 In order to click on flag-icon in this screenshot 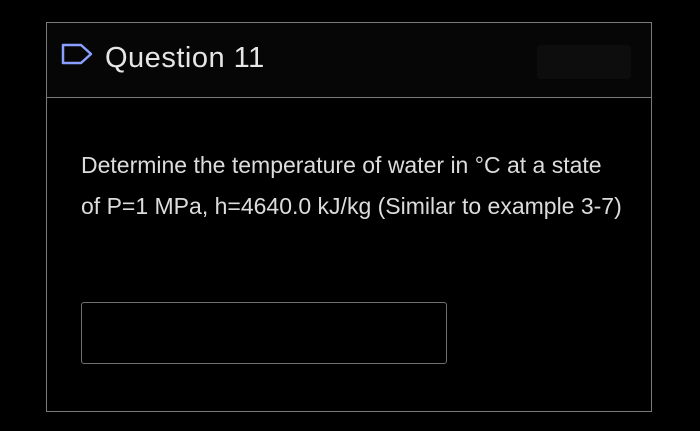, I will do `click(78, 54)`.